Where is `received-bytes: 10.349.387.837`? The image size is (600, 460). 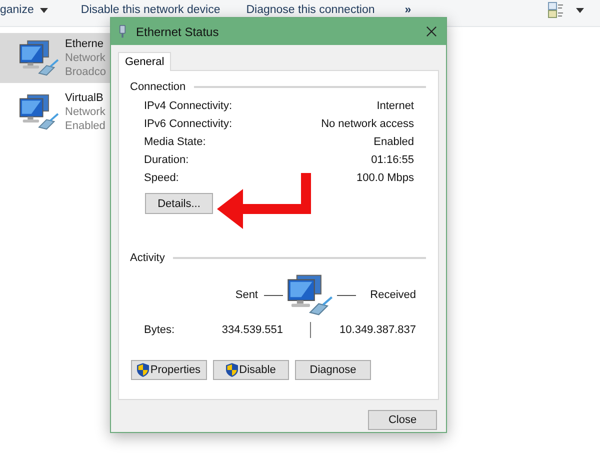
received-bytes: 10.349.387.837 is located at coordinates (378, 330).